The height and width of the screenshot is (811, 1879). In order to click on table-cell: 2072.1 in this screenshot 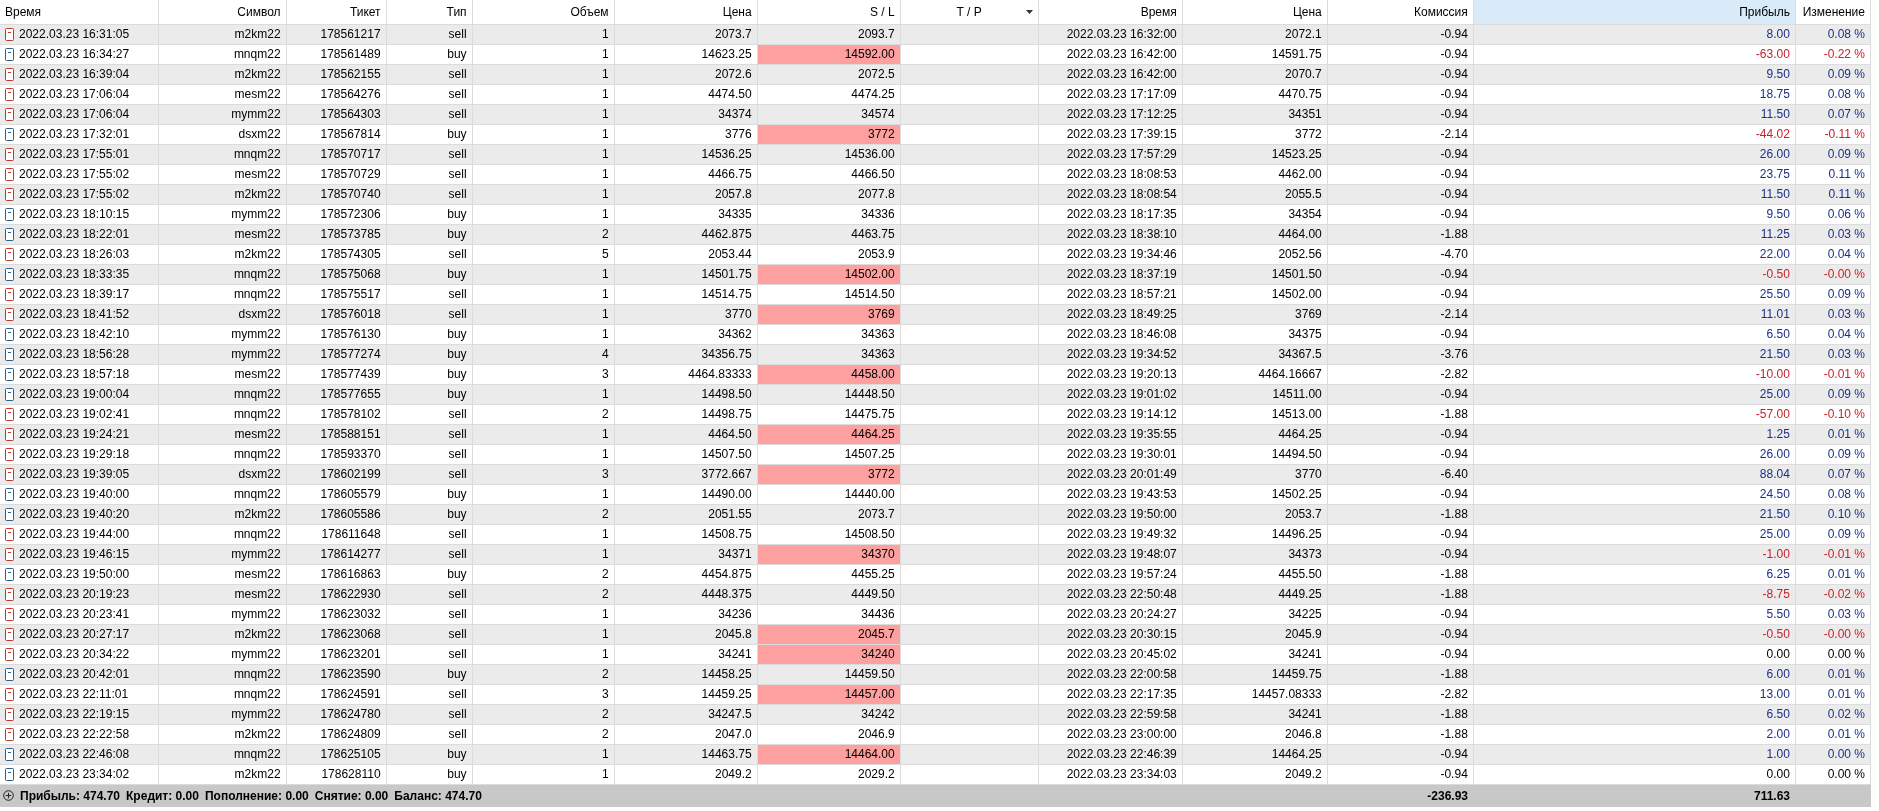, I will do `click(1255, 34)`.